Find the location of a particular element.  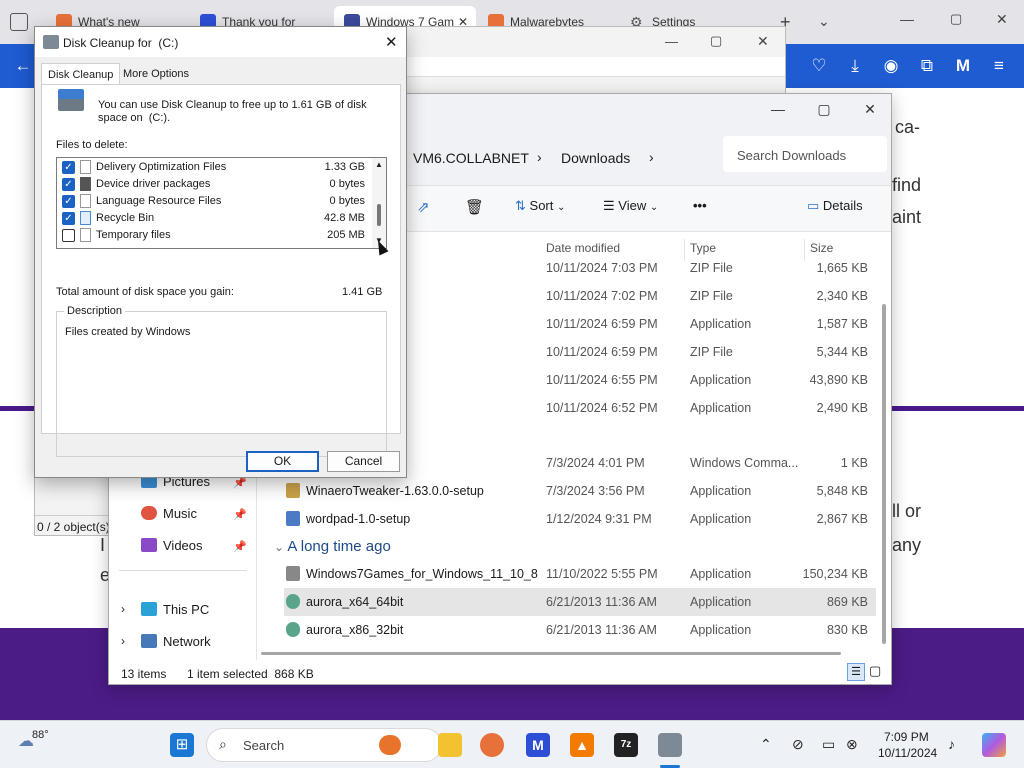

search-input: Search Downloads is located at coordinates (805, 154).